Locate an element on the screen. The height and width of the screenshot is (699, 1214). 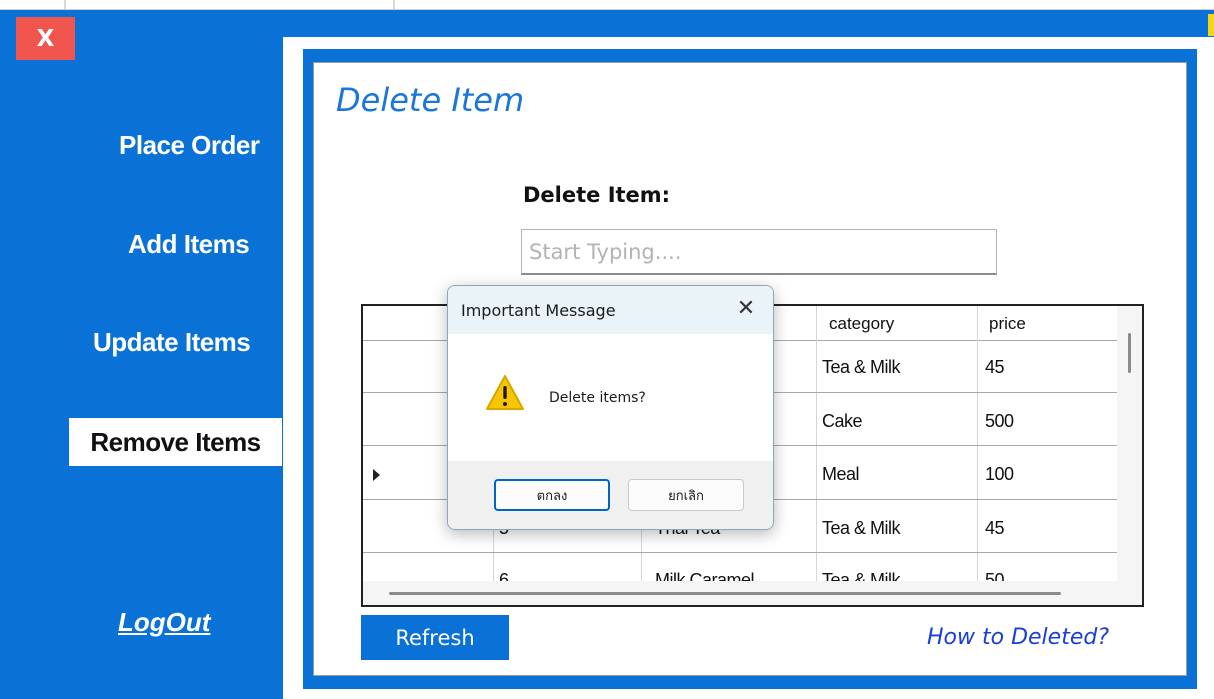
close-button: X is located at coordinates (45, 38).